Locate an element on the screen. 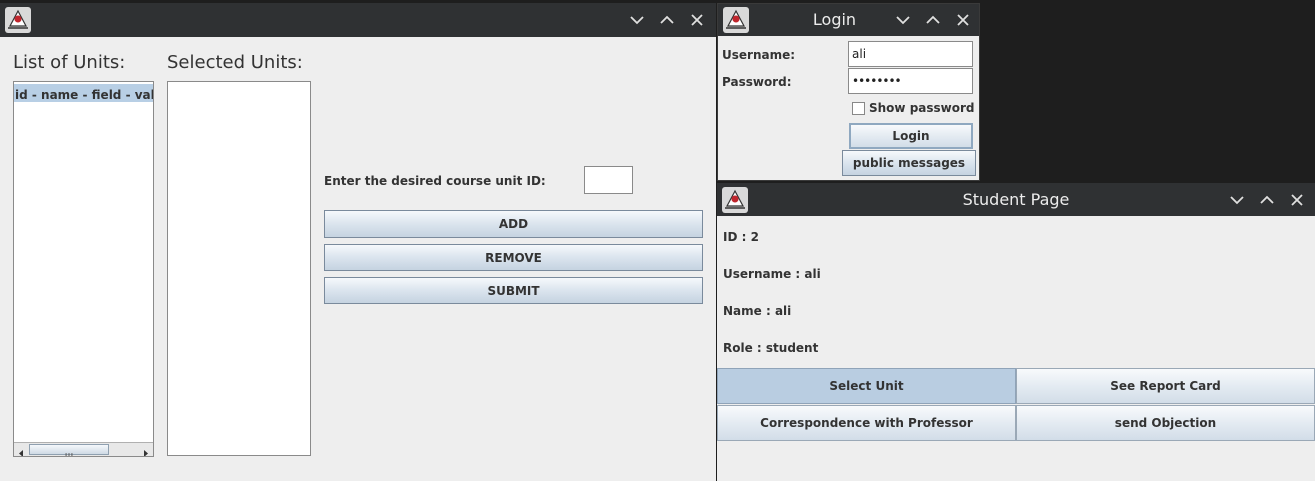 Image resolution: width=1315 pixels, height=481 pixels. public-messages-button: public messages is located at coordinates (909, 163).